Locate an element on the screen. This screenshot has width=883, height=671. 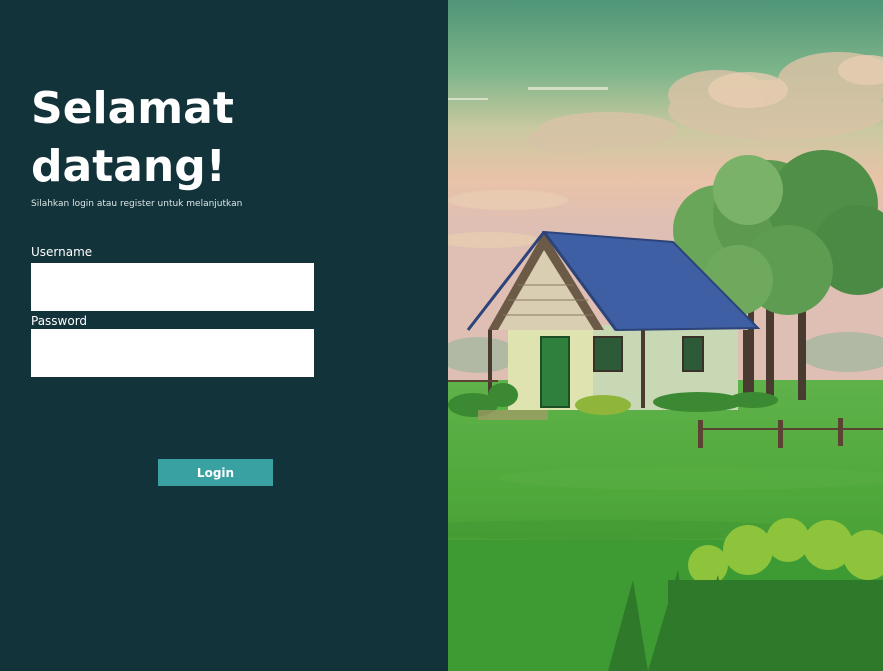
welcome-heading-line1: Selamat is located at coordinates (132, 108).